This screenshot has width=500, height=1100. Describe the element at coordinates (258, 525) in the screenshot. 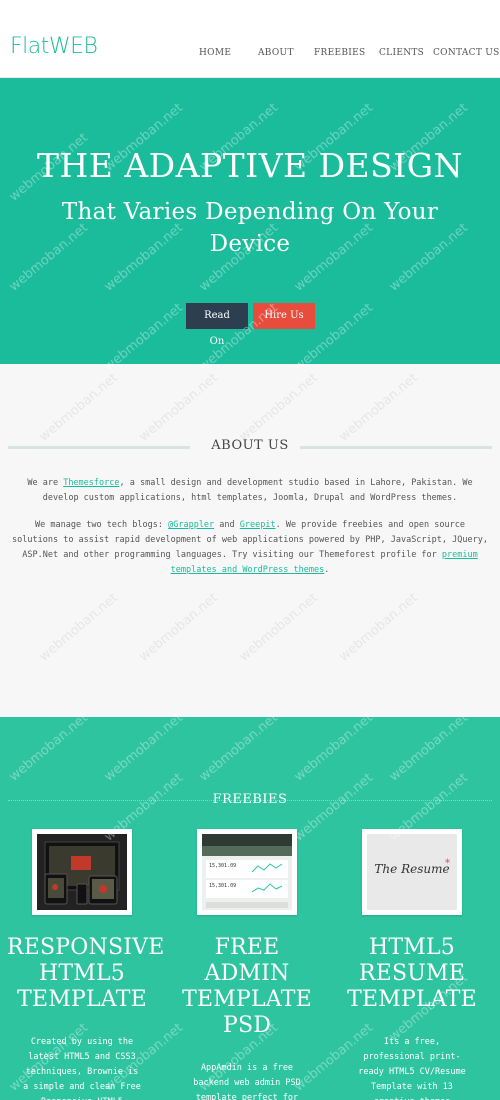

I see `greepit-link: Greepit` at that location.